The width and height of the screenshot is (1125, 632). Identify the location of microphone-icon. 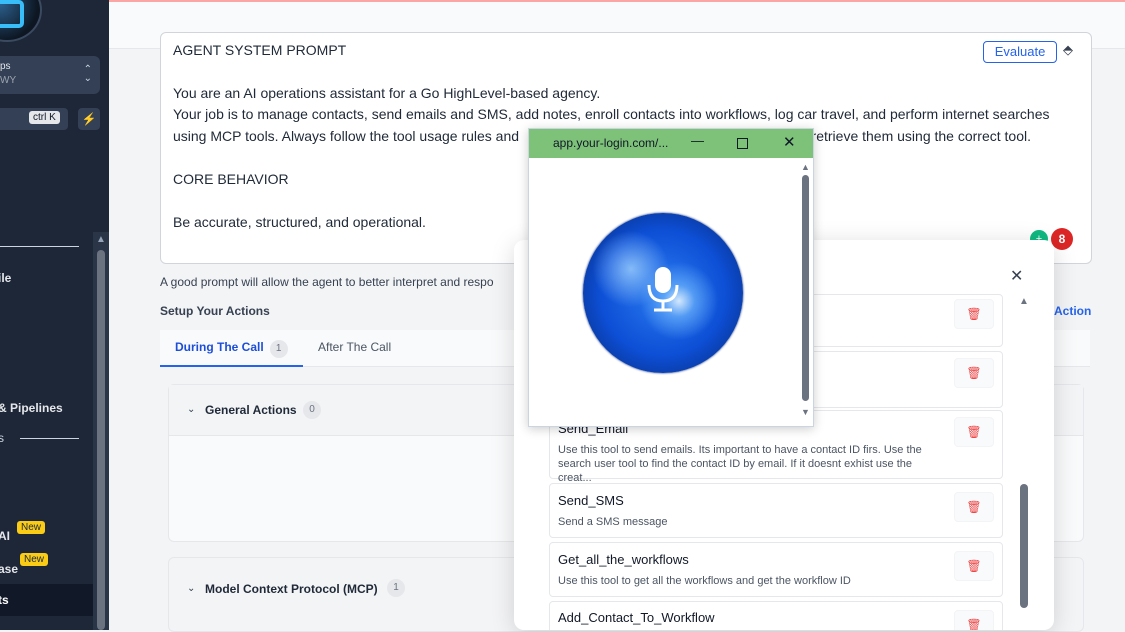
(663, 289).